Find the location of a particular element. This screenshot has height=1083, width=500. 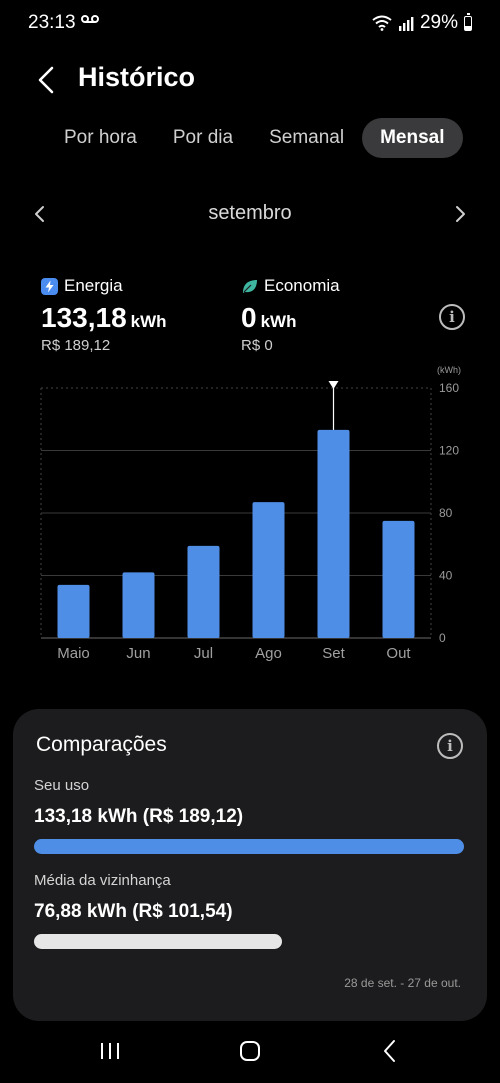

month-label: setembro is located at coordinates (250, 213).